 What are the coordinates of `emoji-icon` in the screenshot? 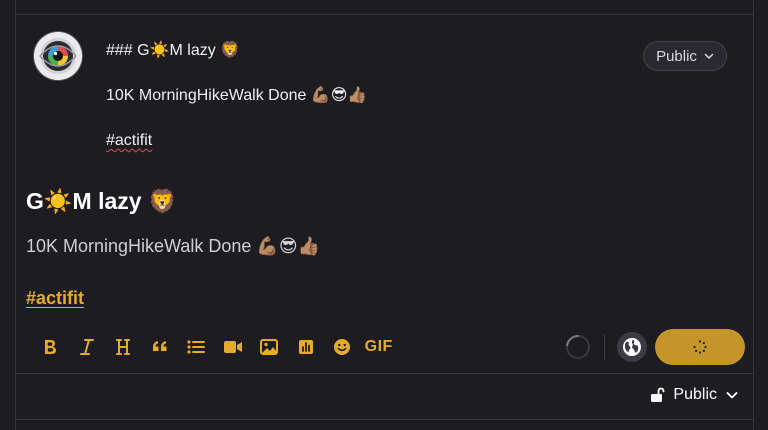 It's located at (342, 347).